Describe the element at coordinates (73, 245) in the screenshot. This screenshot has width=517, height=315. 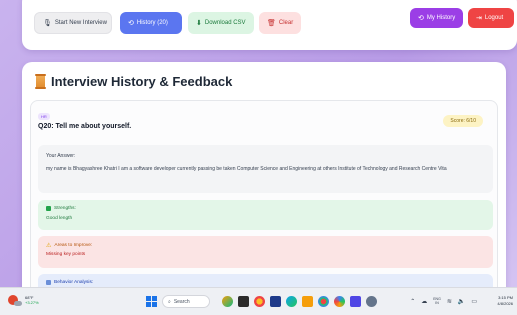
I see `improve-label: Areas to Improve:` at that location.